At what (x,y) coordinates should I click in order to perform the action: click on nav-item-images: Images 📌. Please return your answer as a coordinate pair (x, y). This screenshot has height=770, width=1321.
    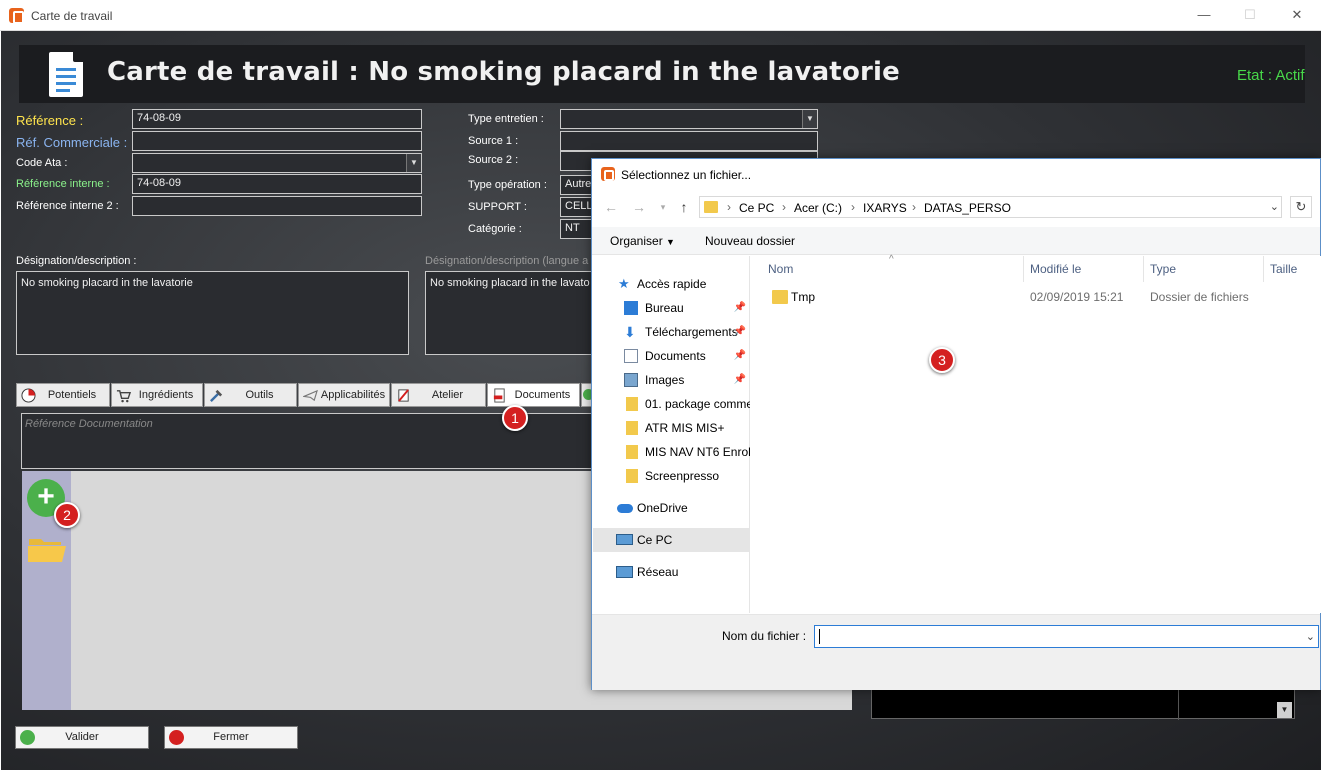
    Looking at the image, I should click on (671, 380).